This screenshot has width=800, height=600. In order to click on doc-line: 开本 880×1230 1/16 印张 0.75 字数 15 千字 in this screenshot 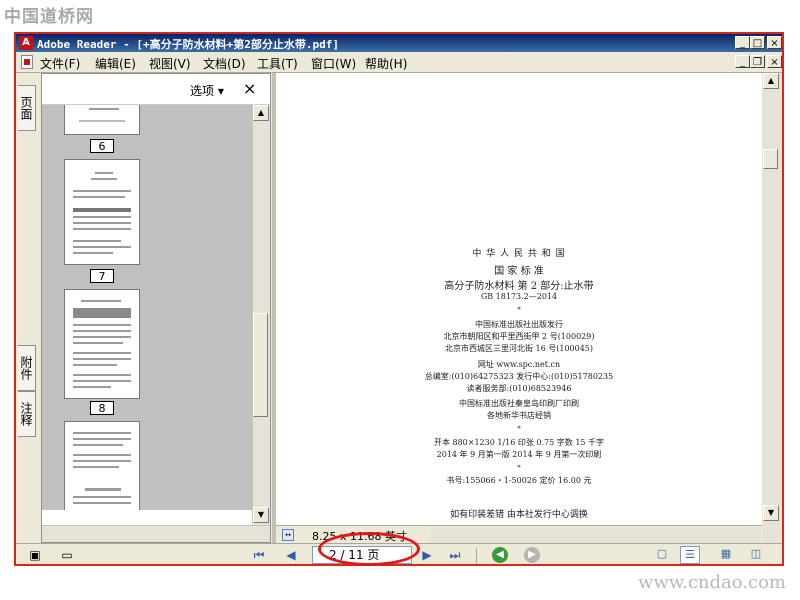, I will do `click(519, 442)`.